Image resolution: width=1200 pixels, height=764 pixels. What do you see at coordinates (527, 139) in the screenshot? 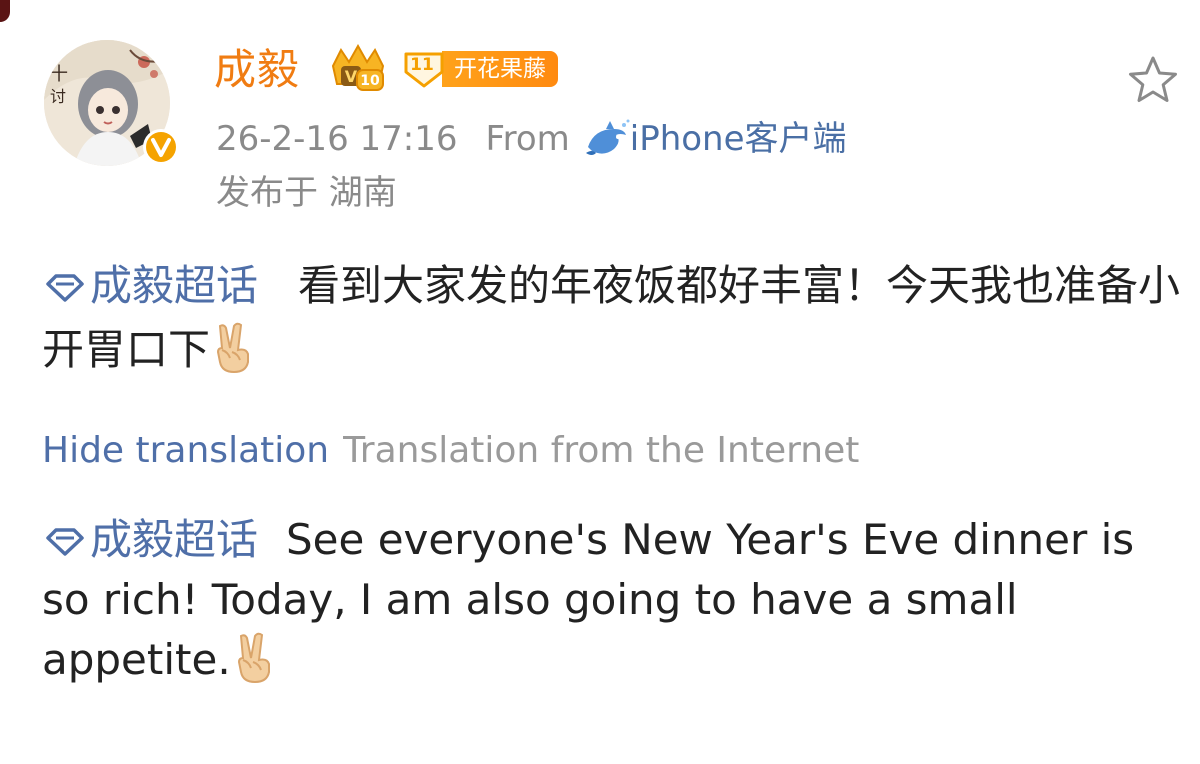
I see `from-label: From` at bounding box center [527, 139].